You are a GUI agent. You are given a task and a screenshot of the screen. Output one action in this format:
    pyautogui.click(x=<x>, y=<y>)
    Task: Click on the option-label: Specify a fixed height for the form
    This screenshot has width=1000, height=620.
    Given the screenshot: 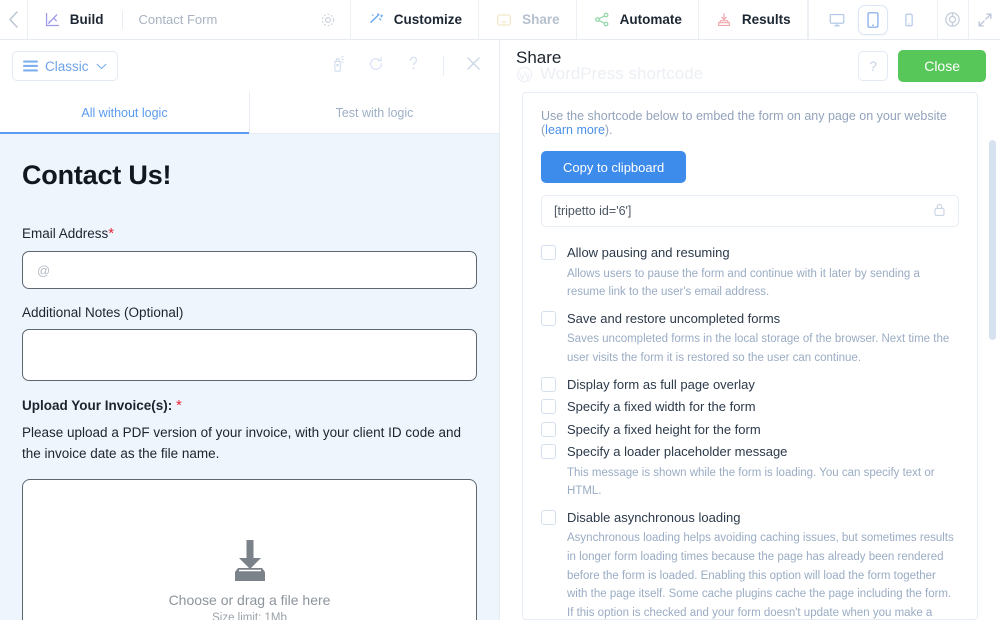 What is the action you would take?
    pyautogui.click(x=664, y=429)
    